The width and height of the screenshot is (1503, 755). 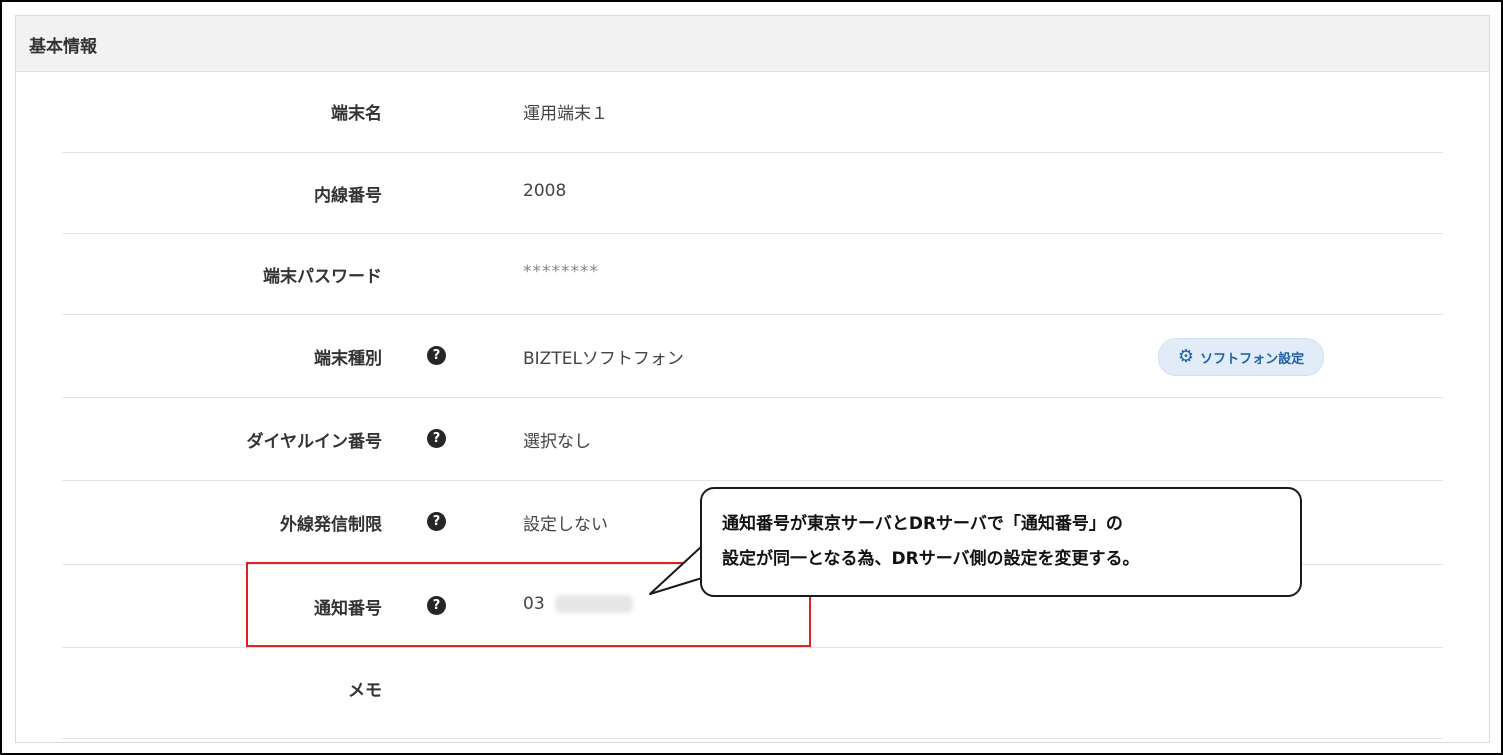 I want to click on row-terminal-name: 端末名 運用端末１, so click(x=752, y=112).